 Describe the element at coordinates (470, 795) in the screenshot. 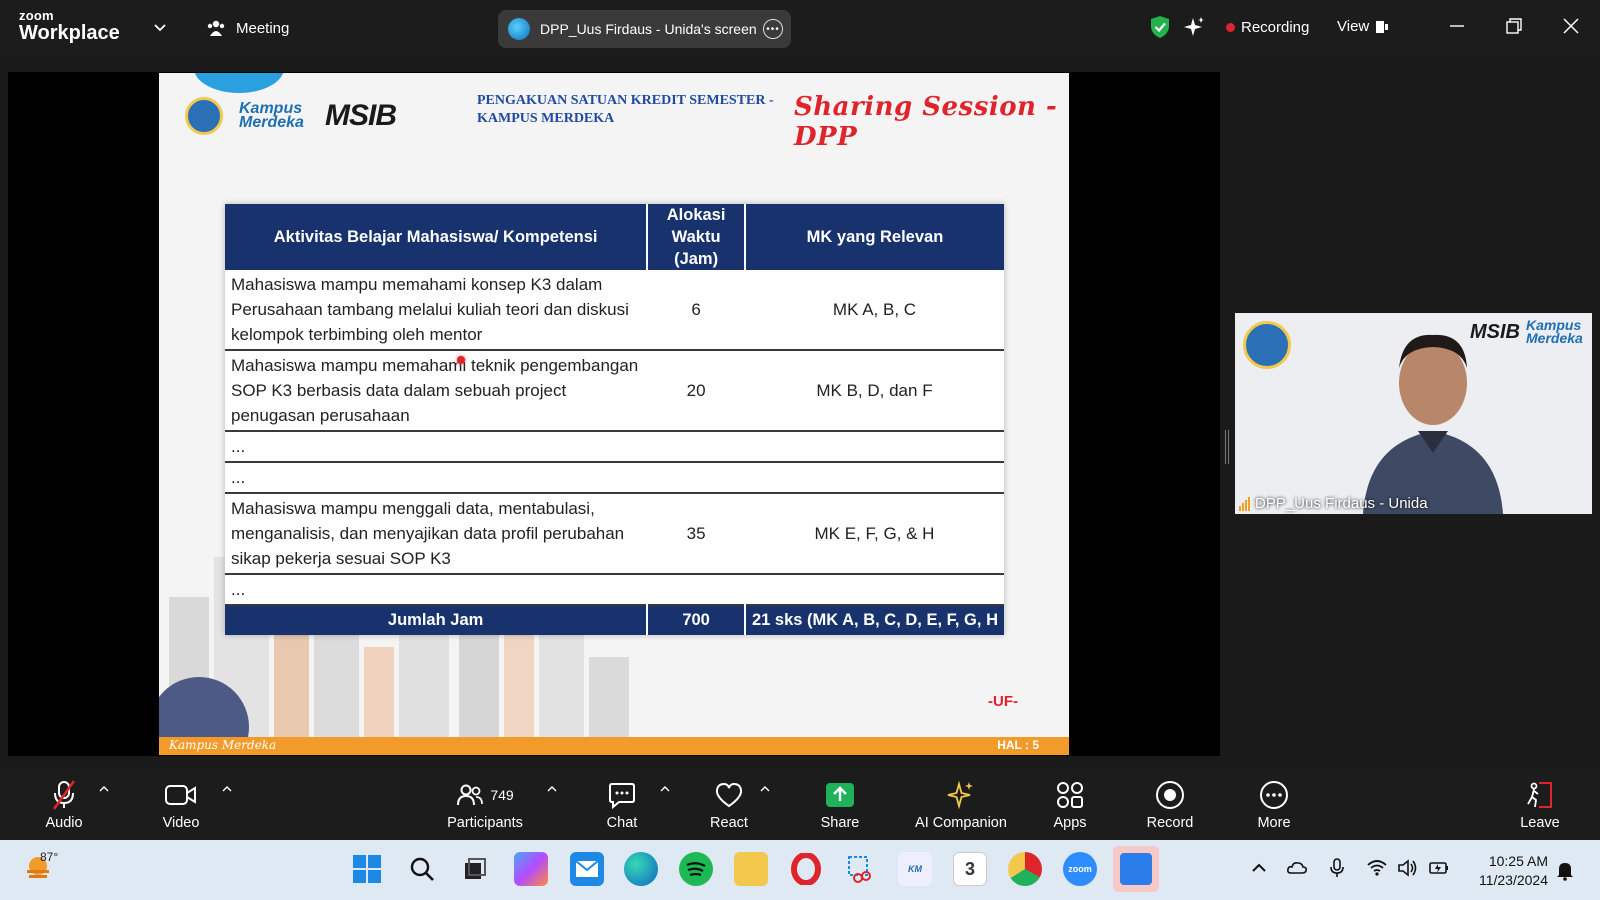

I see `participants-icon` at that location.